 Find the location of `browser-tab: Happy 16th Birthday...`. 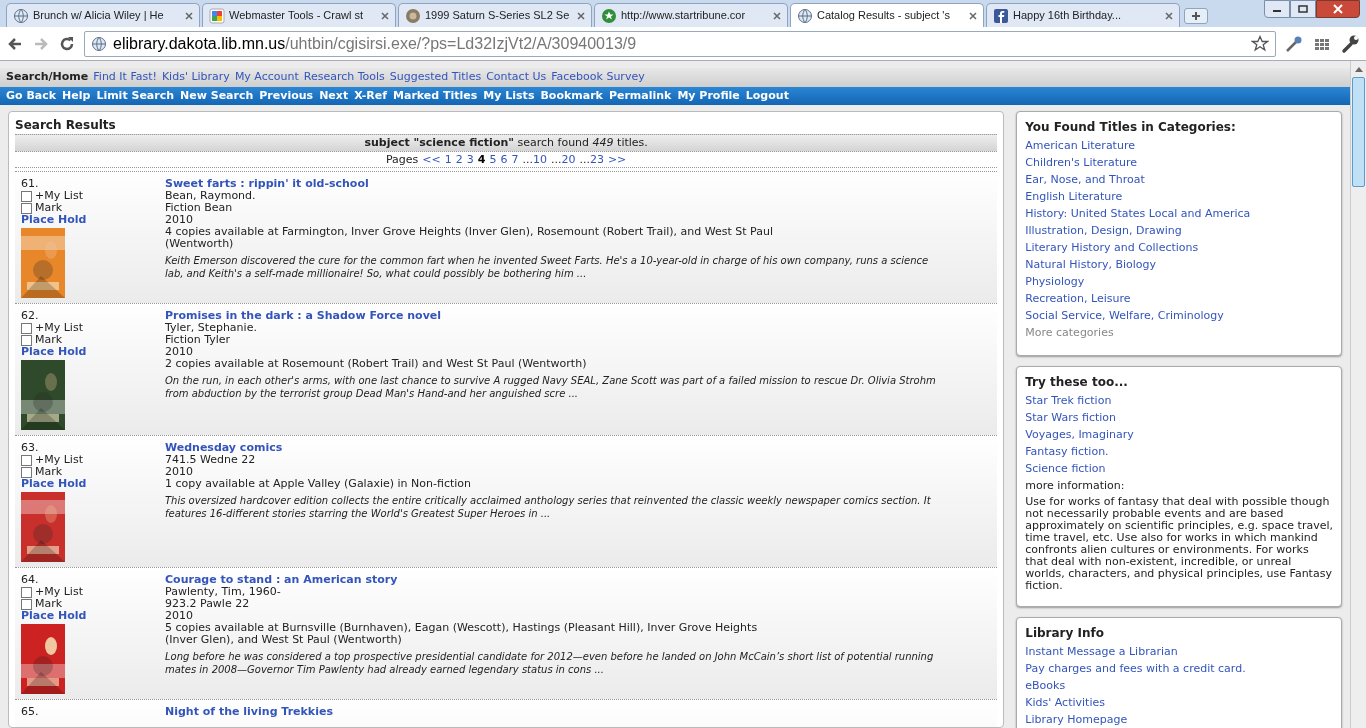

browser-tab: Happy 16th Birthday... is located at coordinates (1083, 15).